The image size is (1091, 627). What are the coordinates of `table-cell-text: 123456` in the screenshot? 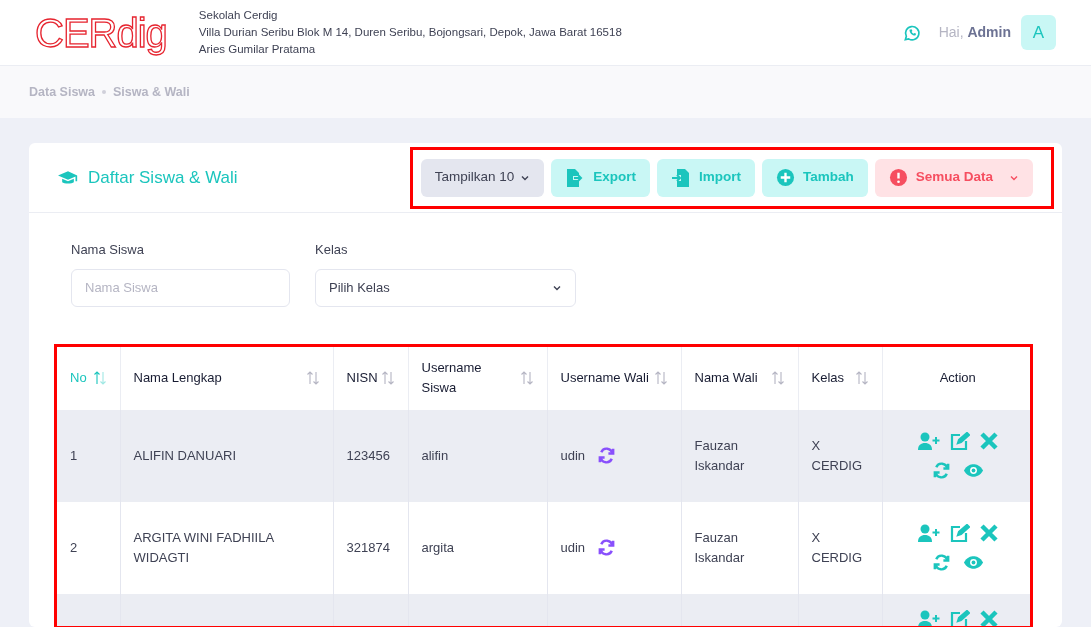 It's located at (368, 455).